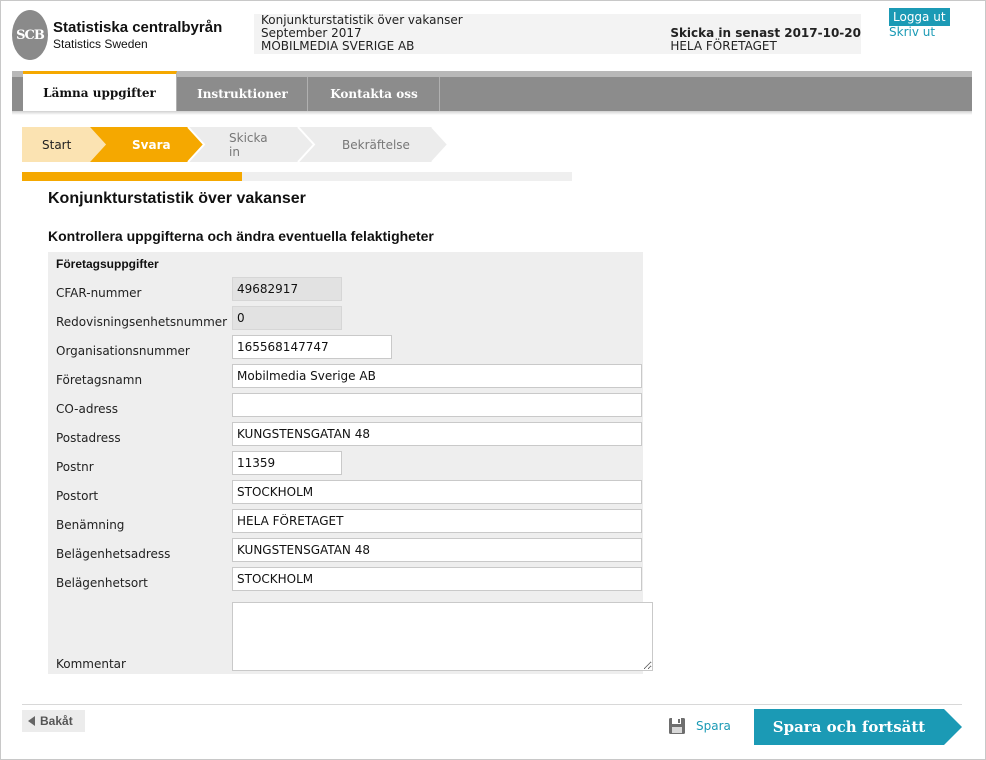 The height and width of the screenshot is (760, 986). I want to click on belagenhetsort-field, so click(437, 579).